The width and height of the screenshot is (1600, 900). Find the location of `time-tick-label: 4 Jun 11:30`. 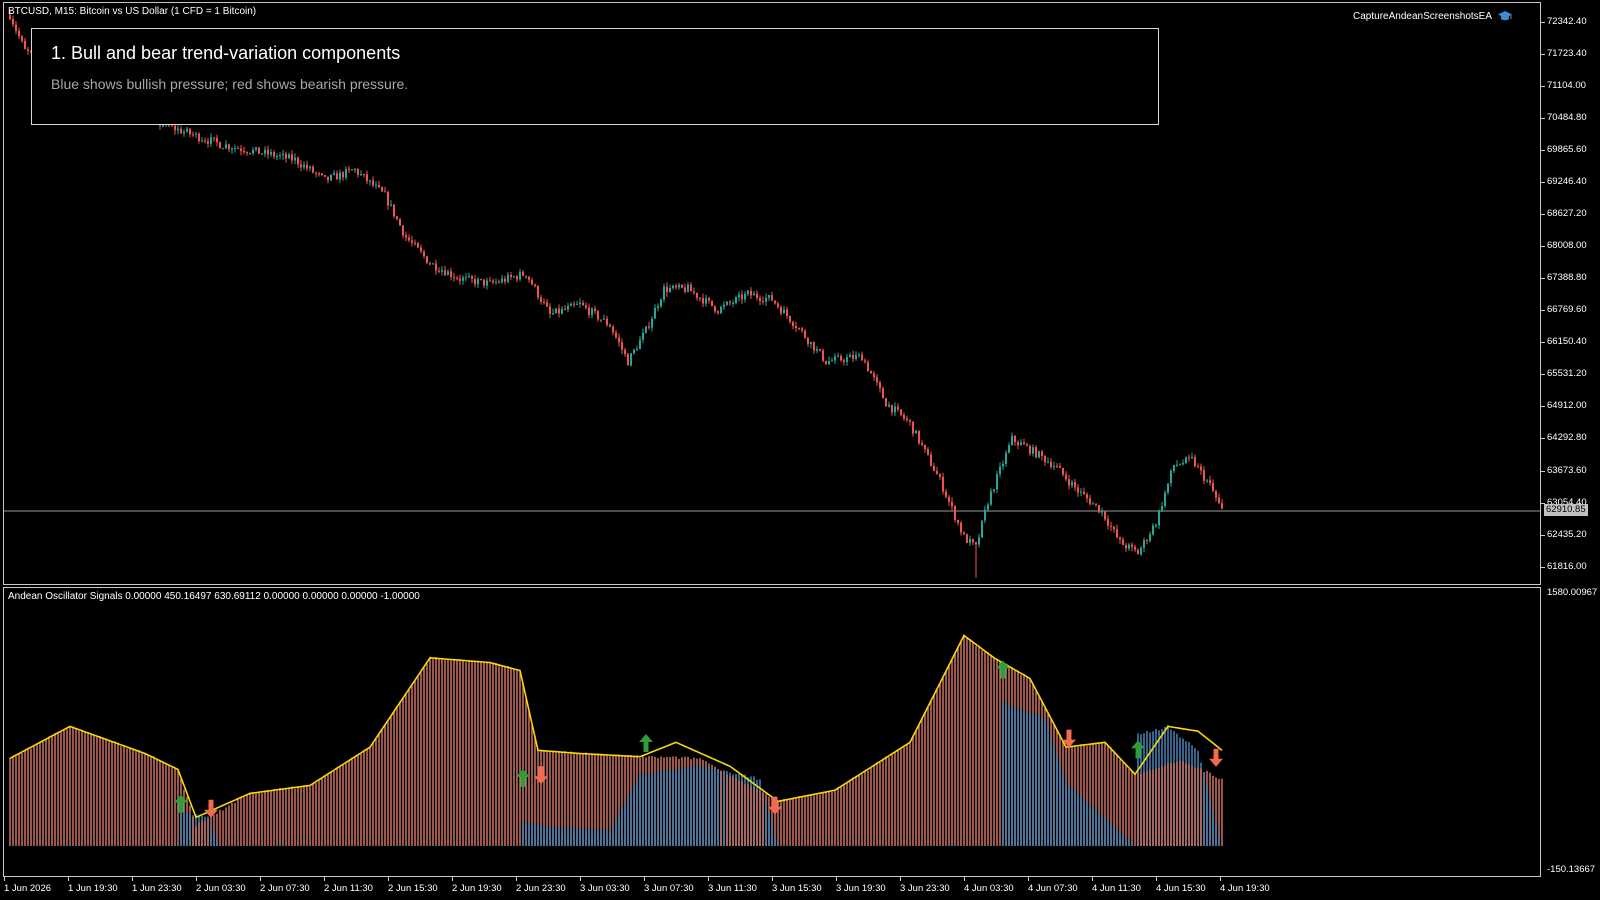

time-tick-label: 4 Jun 11:30 is located at coordinates (1116, 885).